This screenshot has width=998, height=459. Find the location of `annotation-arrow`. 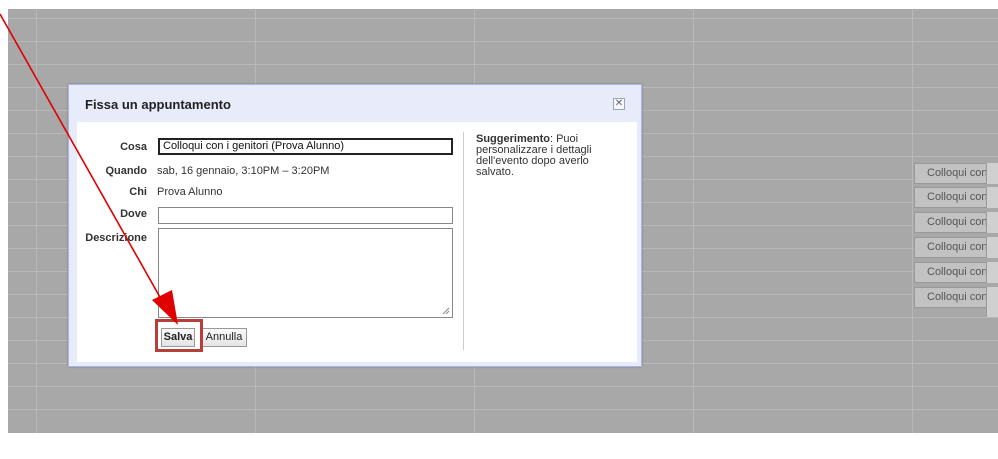

annotation-arrow is located at coordinates (89, 169).